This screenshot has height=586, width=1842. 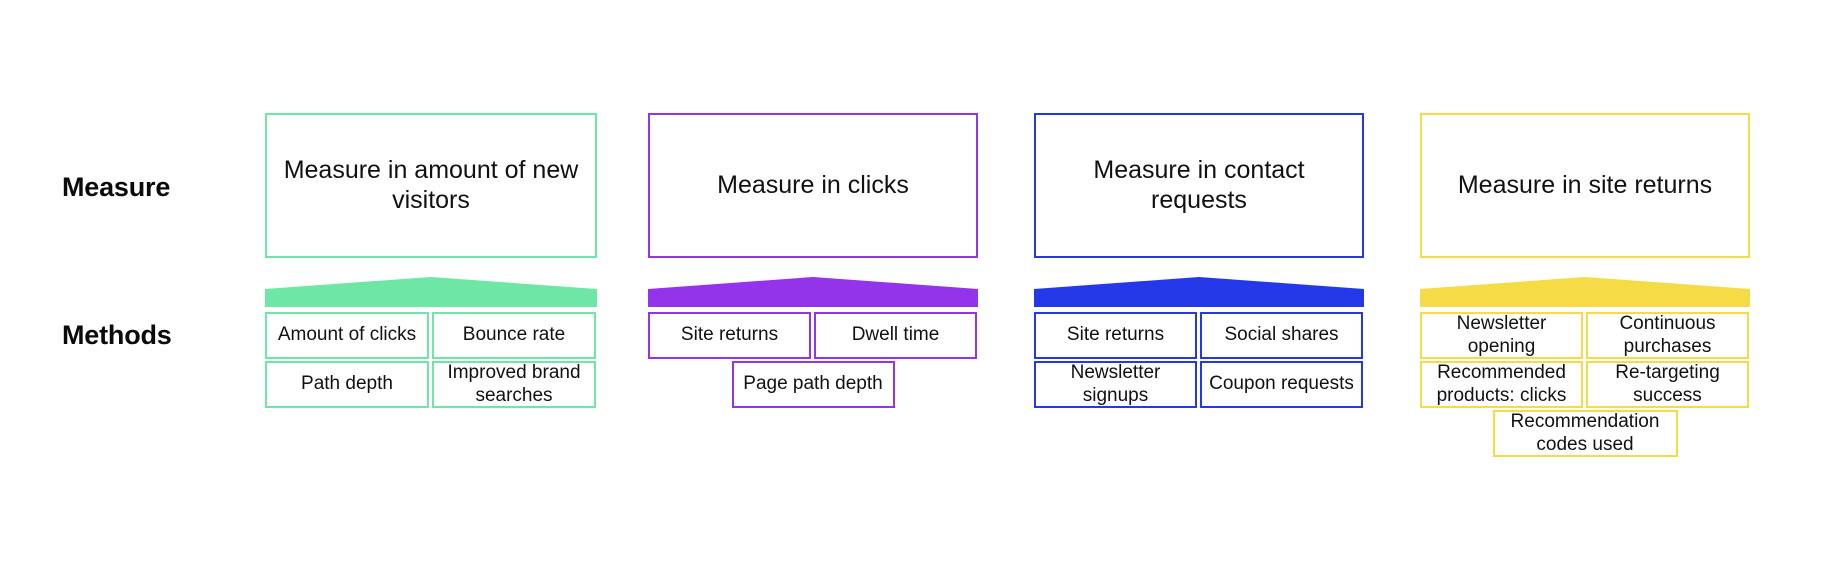 I want to click on row-label-methods: Methods, so click(x=117, y=335).